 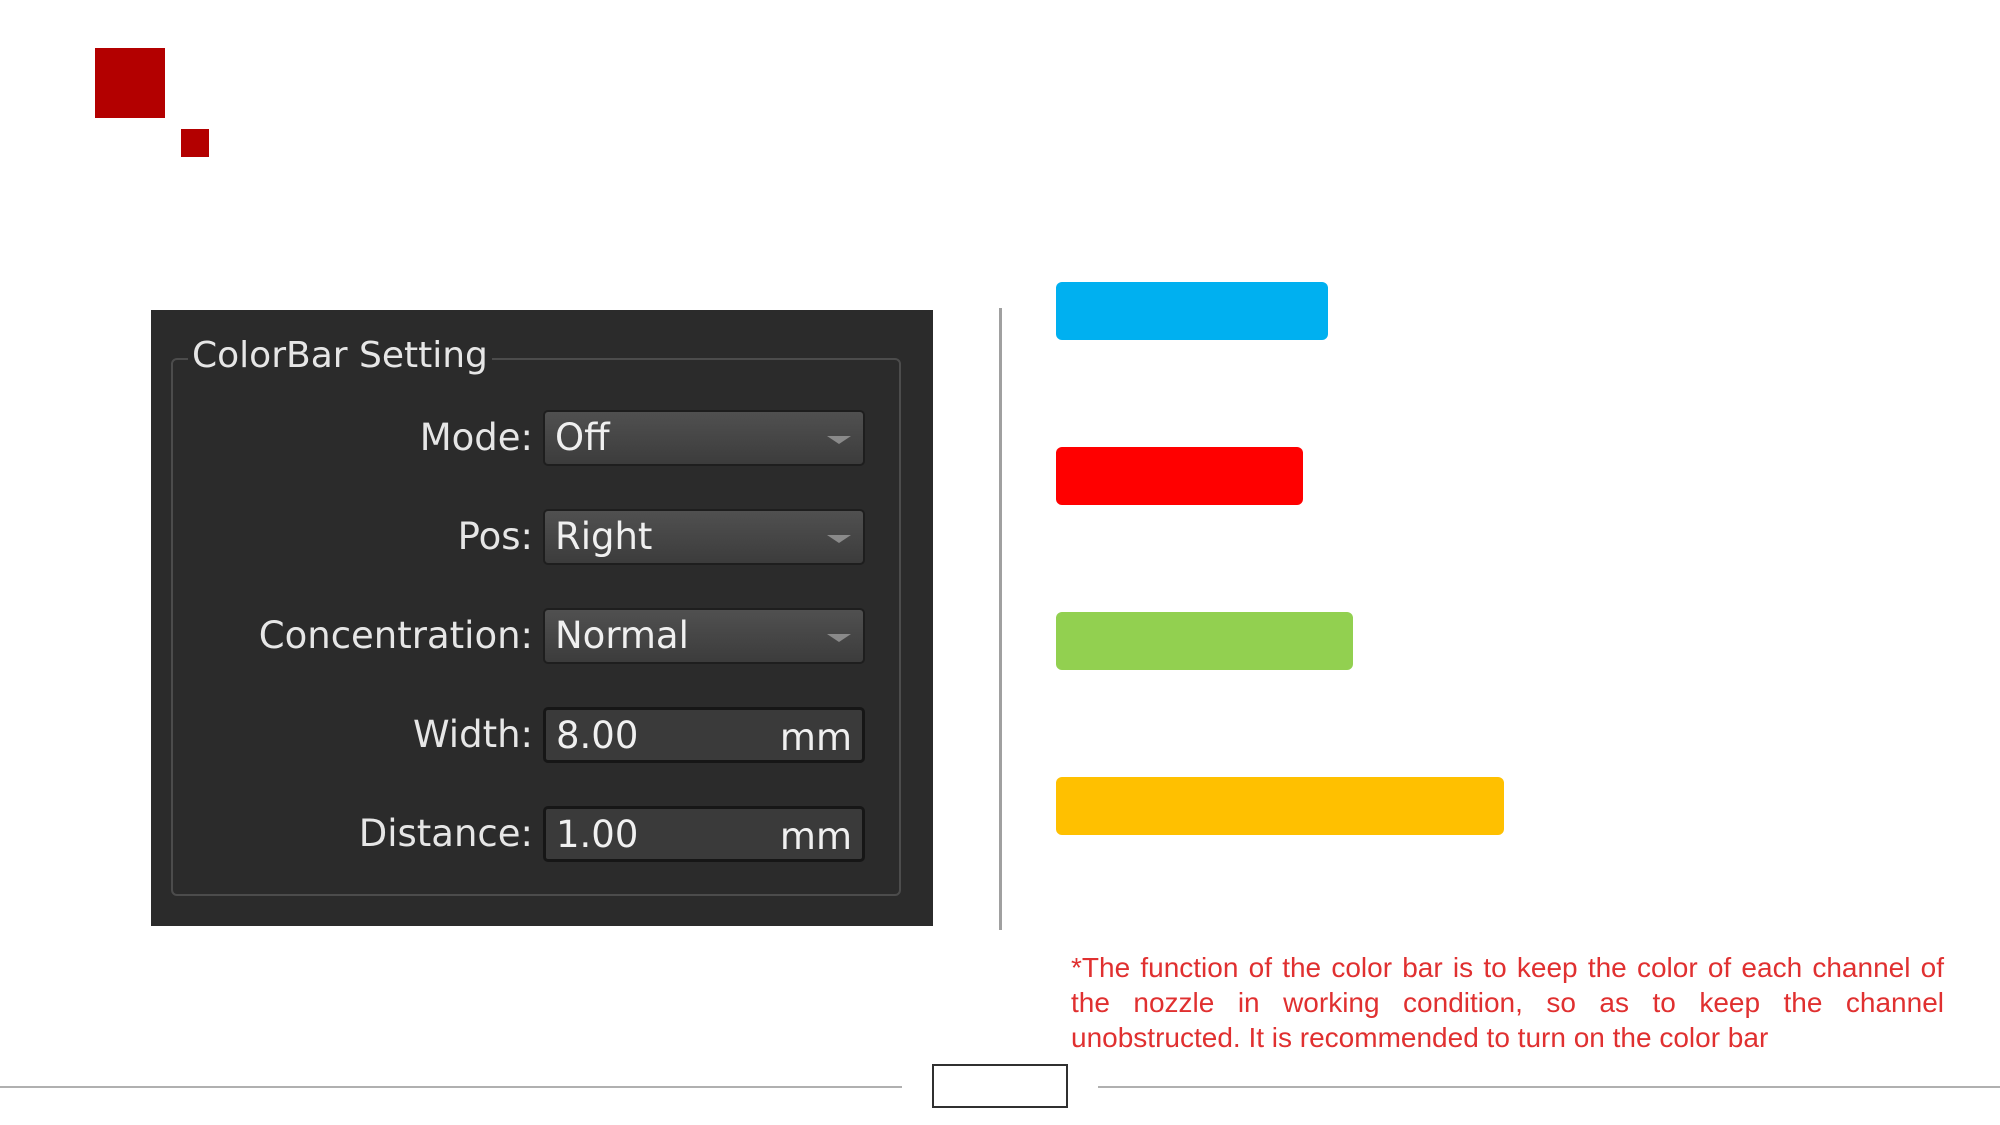 What do you see at coordinates (195, 143) in the screenshot?
I see `logo-square-small` at bounding box center [195, 143].